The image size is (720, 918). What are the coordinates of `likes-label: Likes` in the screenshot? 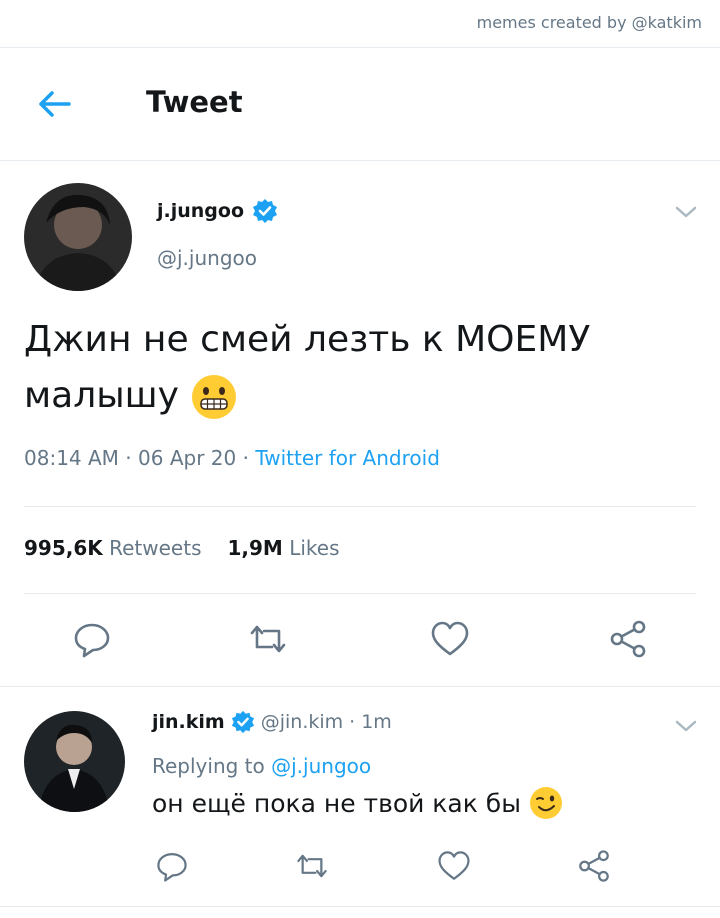 It's located at (314, 548).